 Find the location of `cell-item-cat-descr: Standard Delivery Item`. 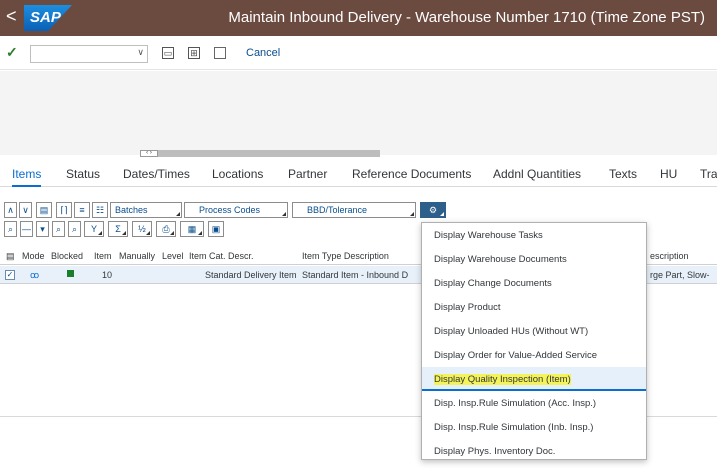

cell-item-cat-descr: Standard Delivery Item is located at coordinates (251, 275).